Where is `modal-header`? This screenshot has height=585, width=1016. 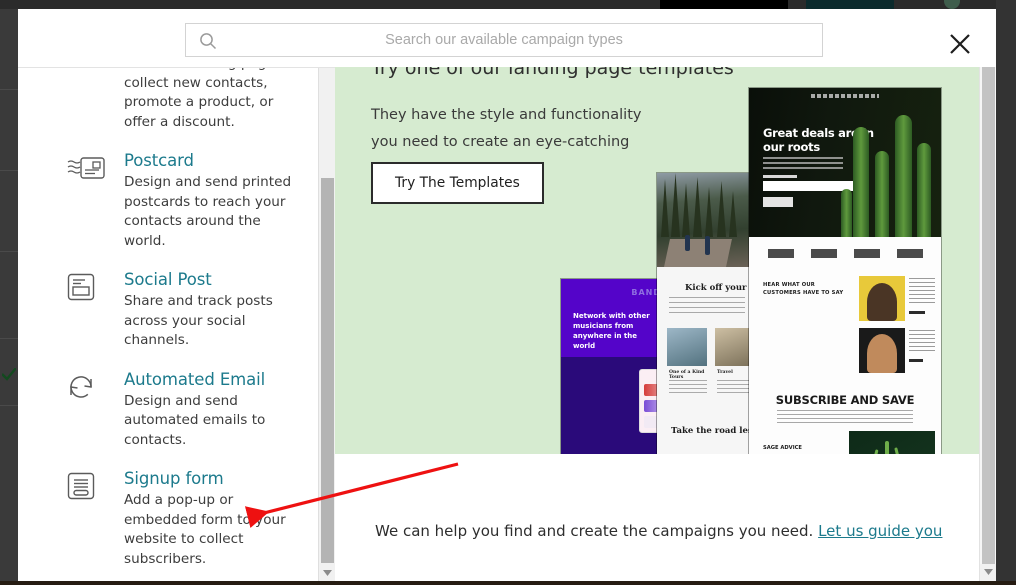
modal-header is located at coordinates (507, 38).